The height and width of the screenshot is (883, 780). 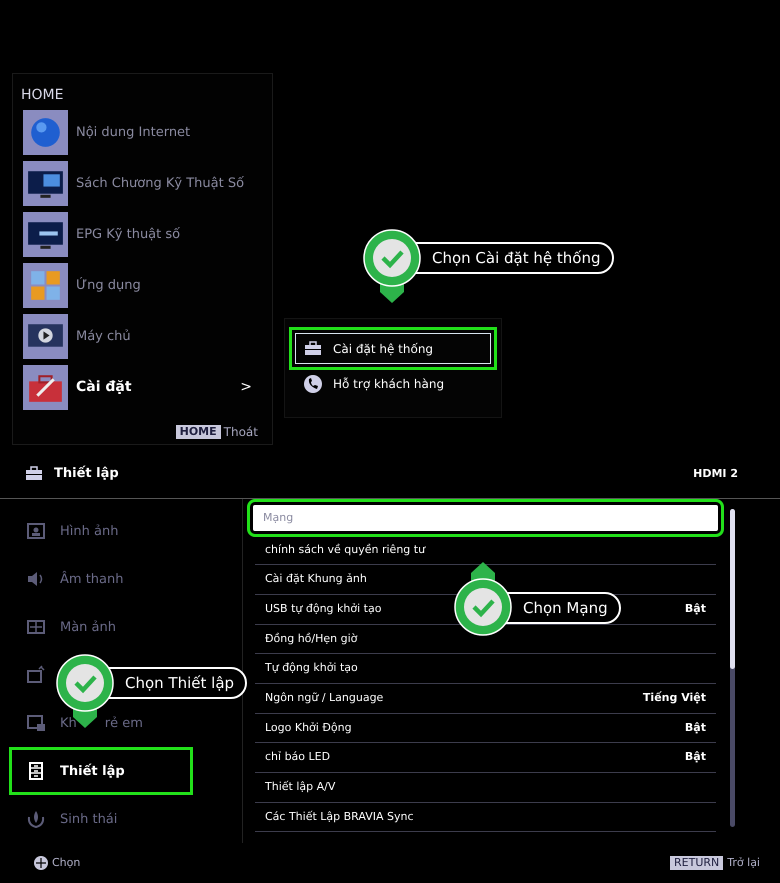 I want to click on remote-key-label: RETURN, so click(x=697, y=863).